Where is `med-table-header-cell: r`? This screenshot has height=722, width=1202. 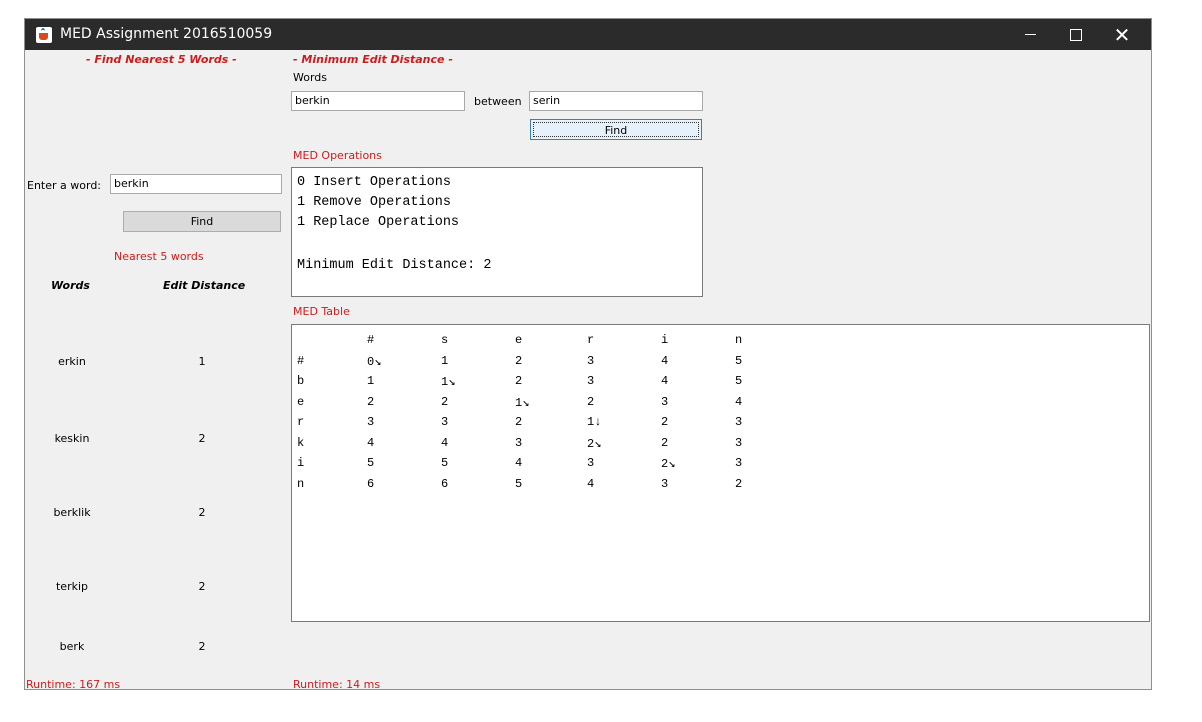 med-table-header-cell: r is located at coordinates (591, 340).